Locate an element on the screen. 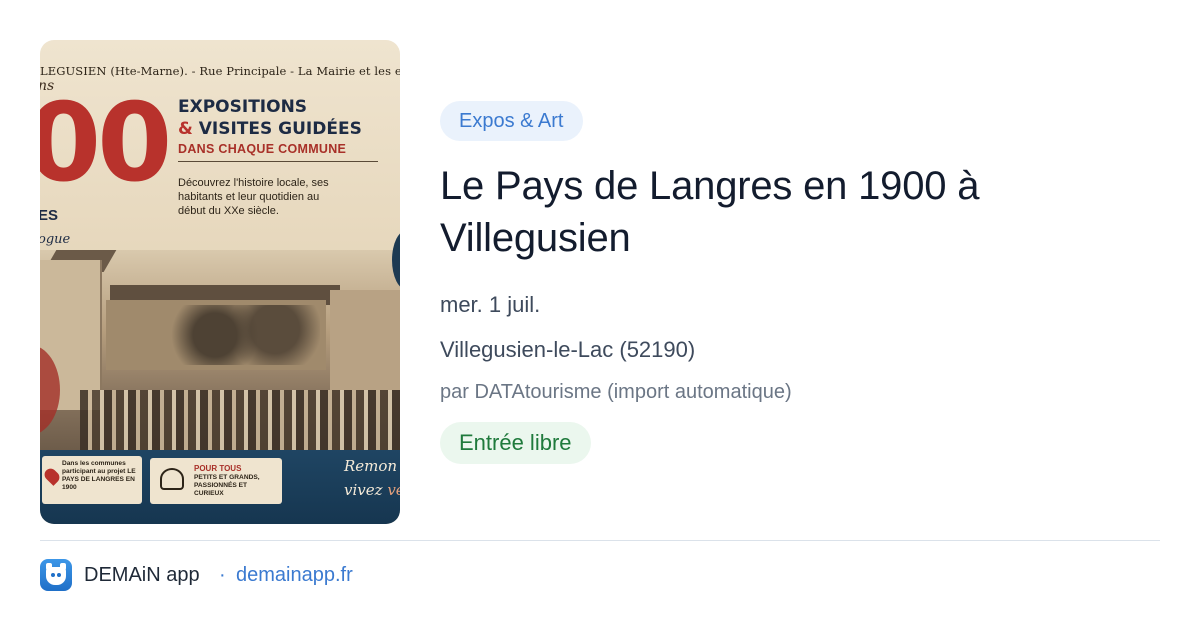 This screenshot has height=630, width=1200. category-badge: Expos & Art is located at coordinates (511, 121).